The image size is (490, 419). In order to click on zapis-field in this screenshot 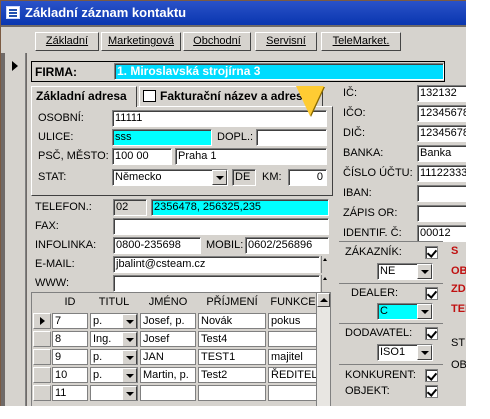, I will do `click(444, 213)`.